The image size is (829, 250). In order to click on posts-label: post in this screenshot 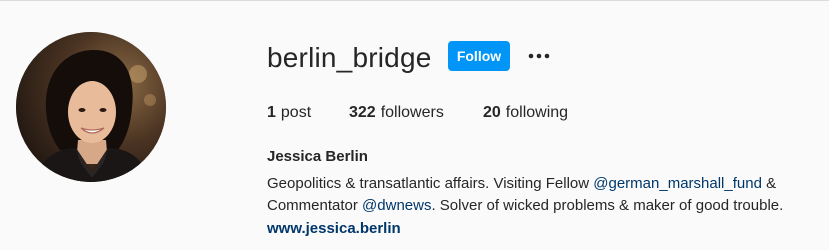, I will do `click(296, 112)`.